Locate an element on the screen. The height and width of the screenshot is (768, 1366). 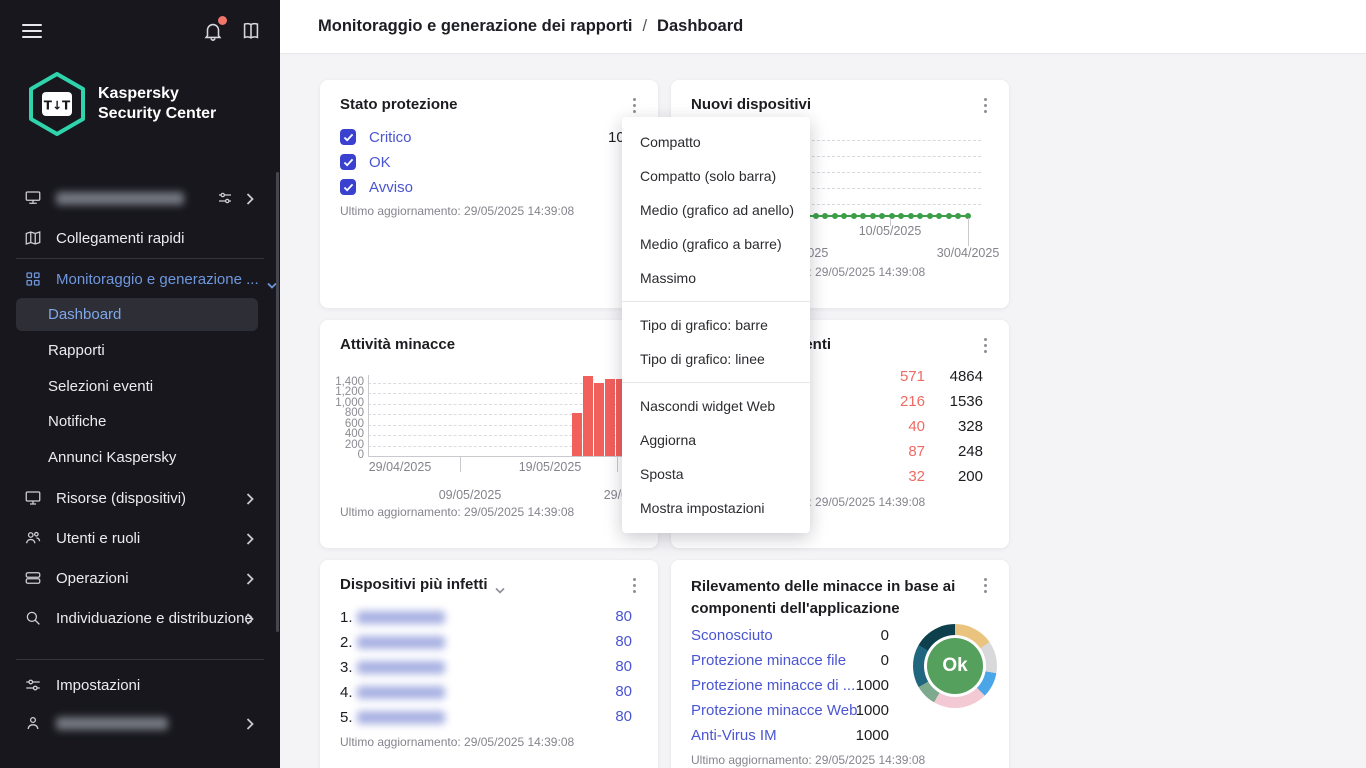
device-row: 1. is located at coordinates (392, 617).